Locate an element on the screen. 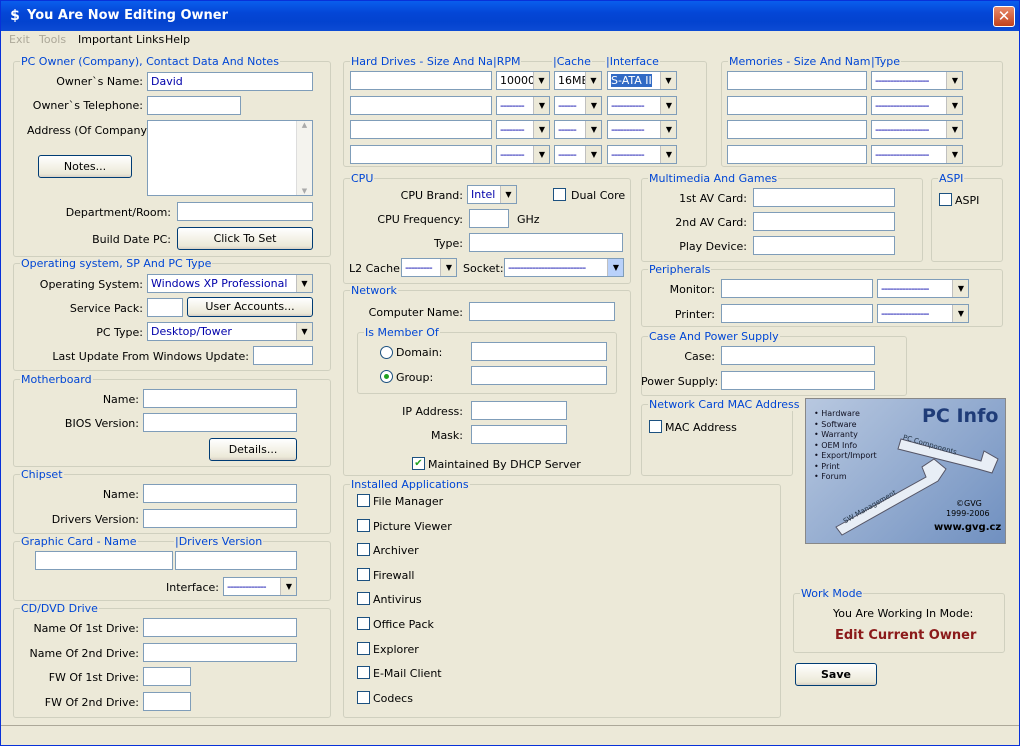  printer-select: ---------------- ▼ is located at coordinates (923, 313).